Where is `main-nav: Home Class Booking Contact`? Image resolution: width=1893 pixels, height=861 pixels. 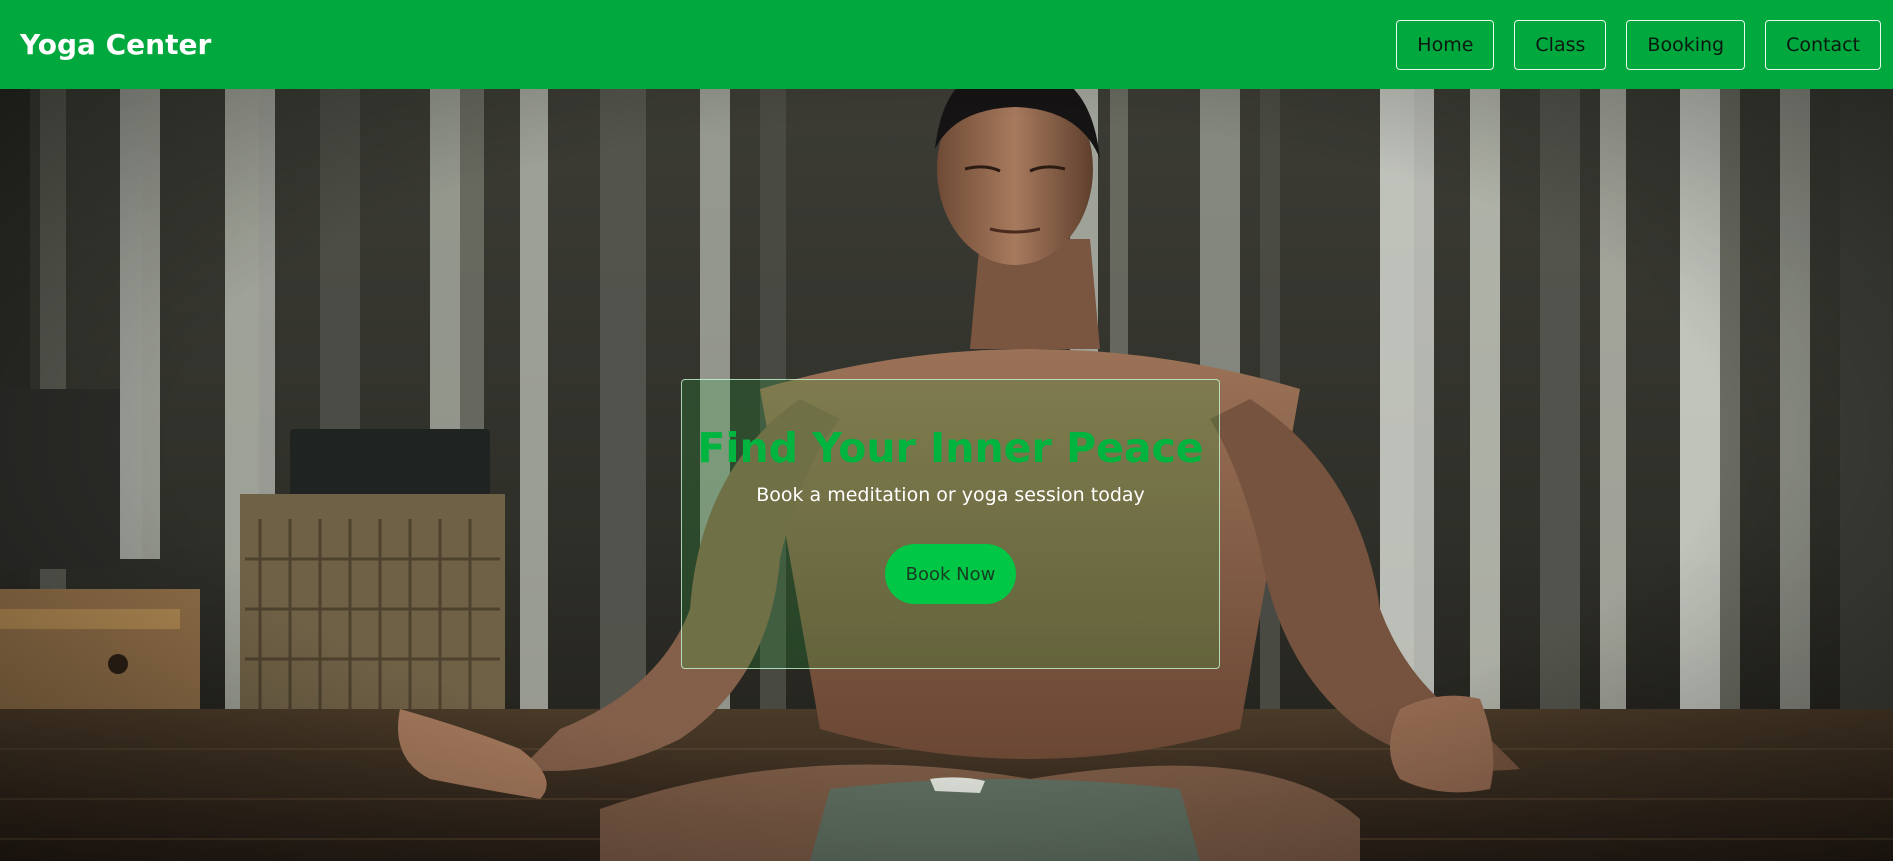 main-nav: Home Class Booking Contact is located at coordinates (1638, 44).